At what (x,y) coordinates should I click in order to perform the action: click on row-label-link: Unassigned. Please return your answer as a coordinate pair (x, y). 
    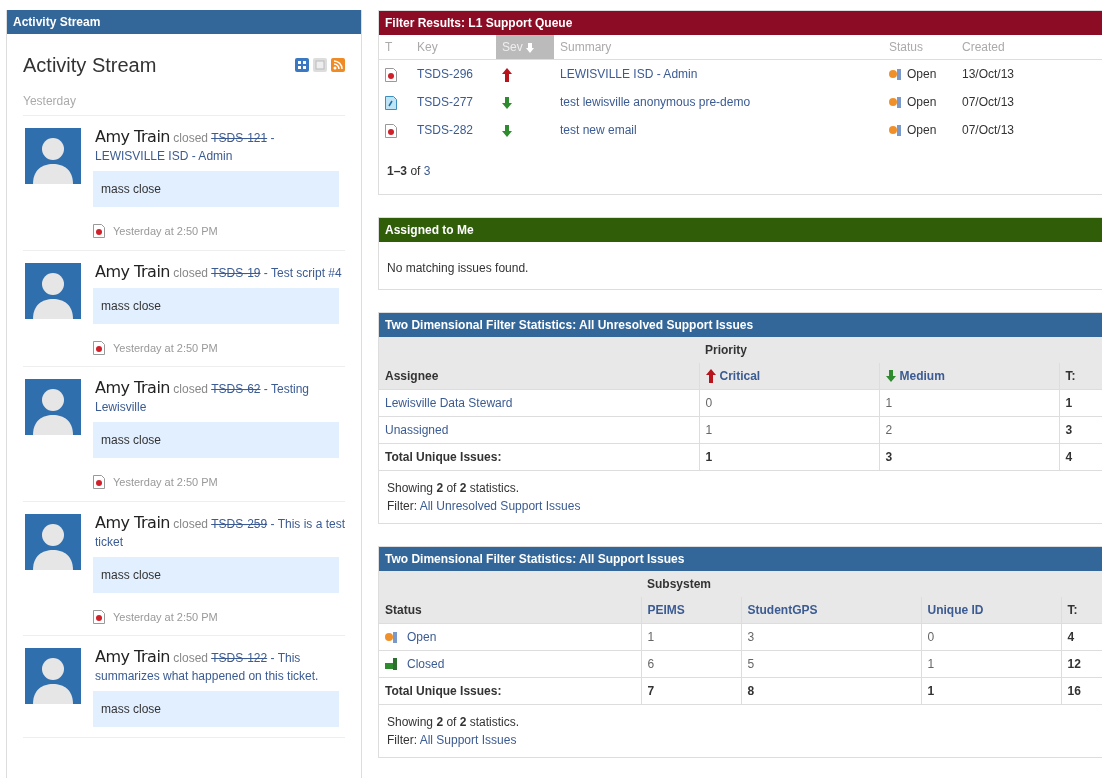
    Looking at the image, I should click on (417, 430).